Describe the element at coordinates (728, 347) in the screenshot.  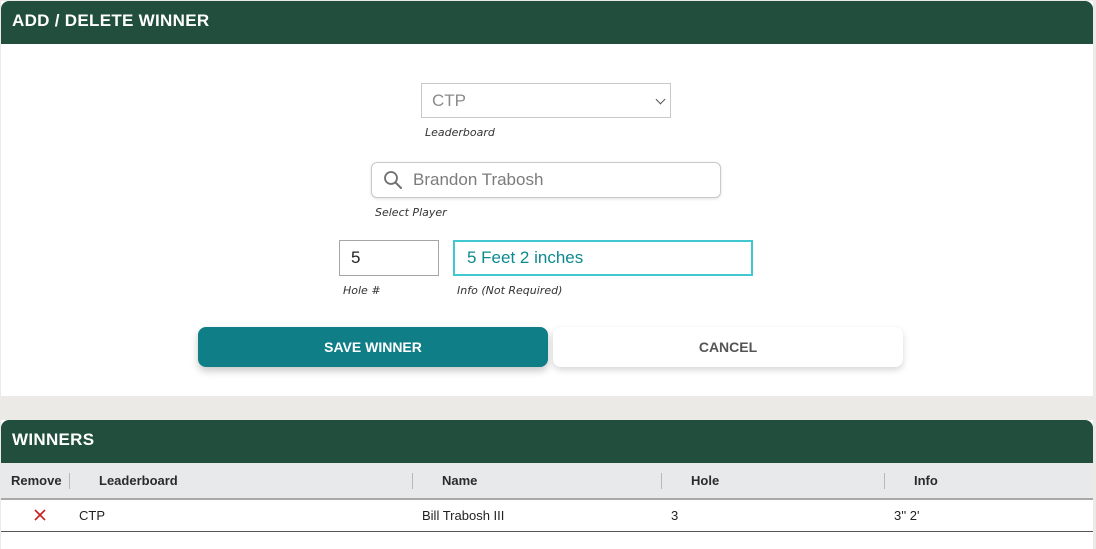
I see `cancel-button: CANCEL` at that location.